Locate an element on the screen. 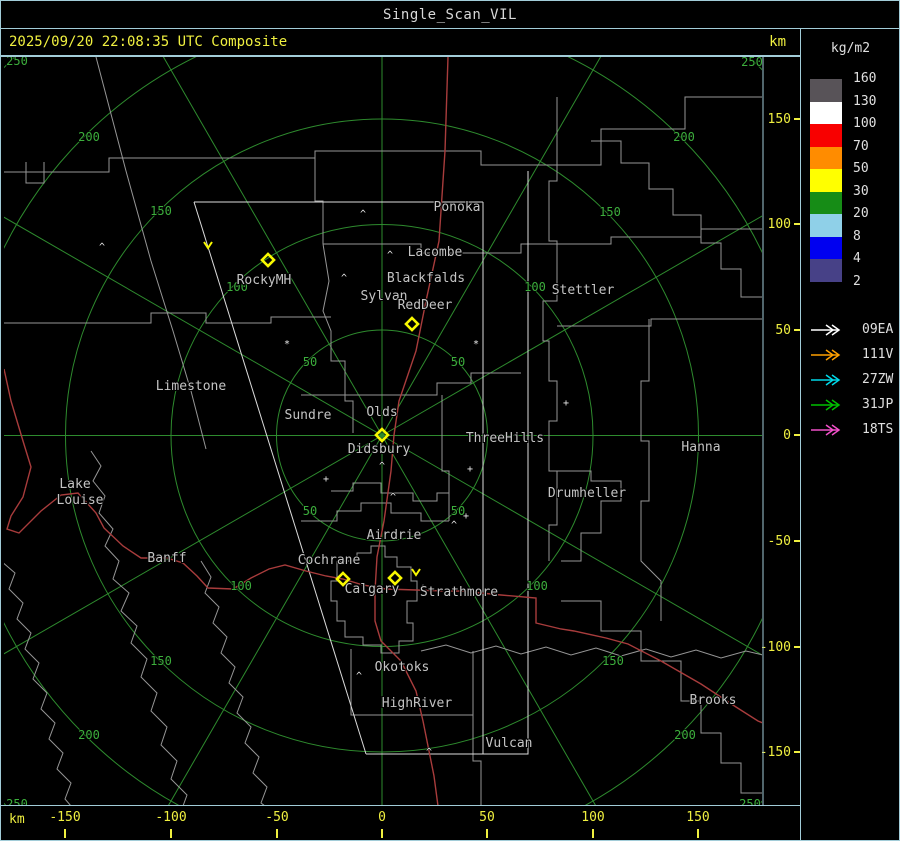 This screenshot has width=900, height=841. bottom-axis-strip: km -150 -100 -50 0 50 100 150 is located at coordinates (400, 823).